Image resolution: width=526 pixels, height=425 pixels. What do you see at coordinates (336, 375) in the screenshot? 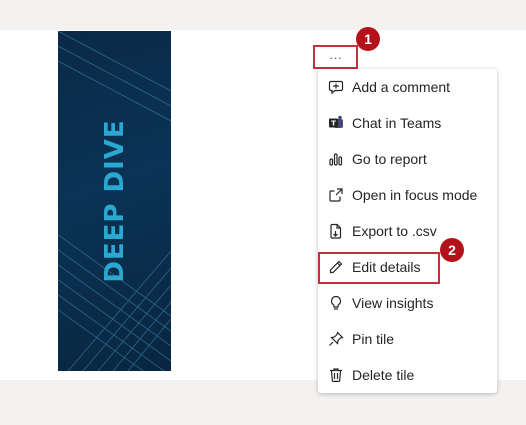
I see `trash-icon` at bounding box center [336, 375].